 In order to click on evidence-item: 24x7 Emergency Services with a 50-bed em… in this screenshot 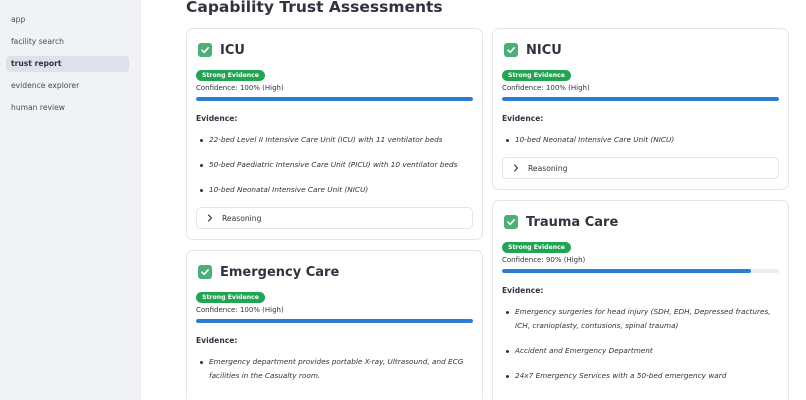, I will do `click(640, 376)`.